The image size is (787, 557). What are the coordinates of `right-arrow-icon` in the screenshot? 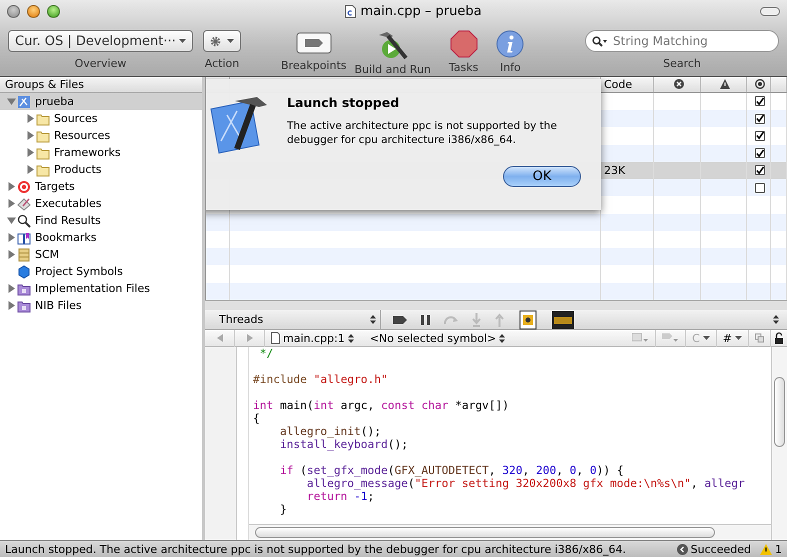 It's located at (249, 338).